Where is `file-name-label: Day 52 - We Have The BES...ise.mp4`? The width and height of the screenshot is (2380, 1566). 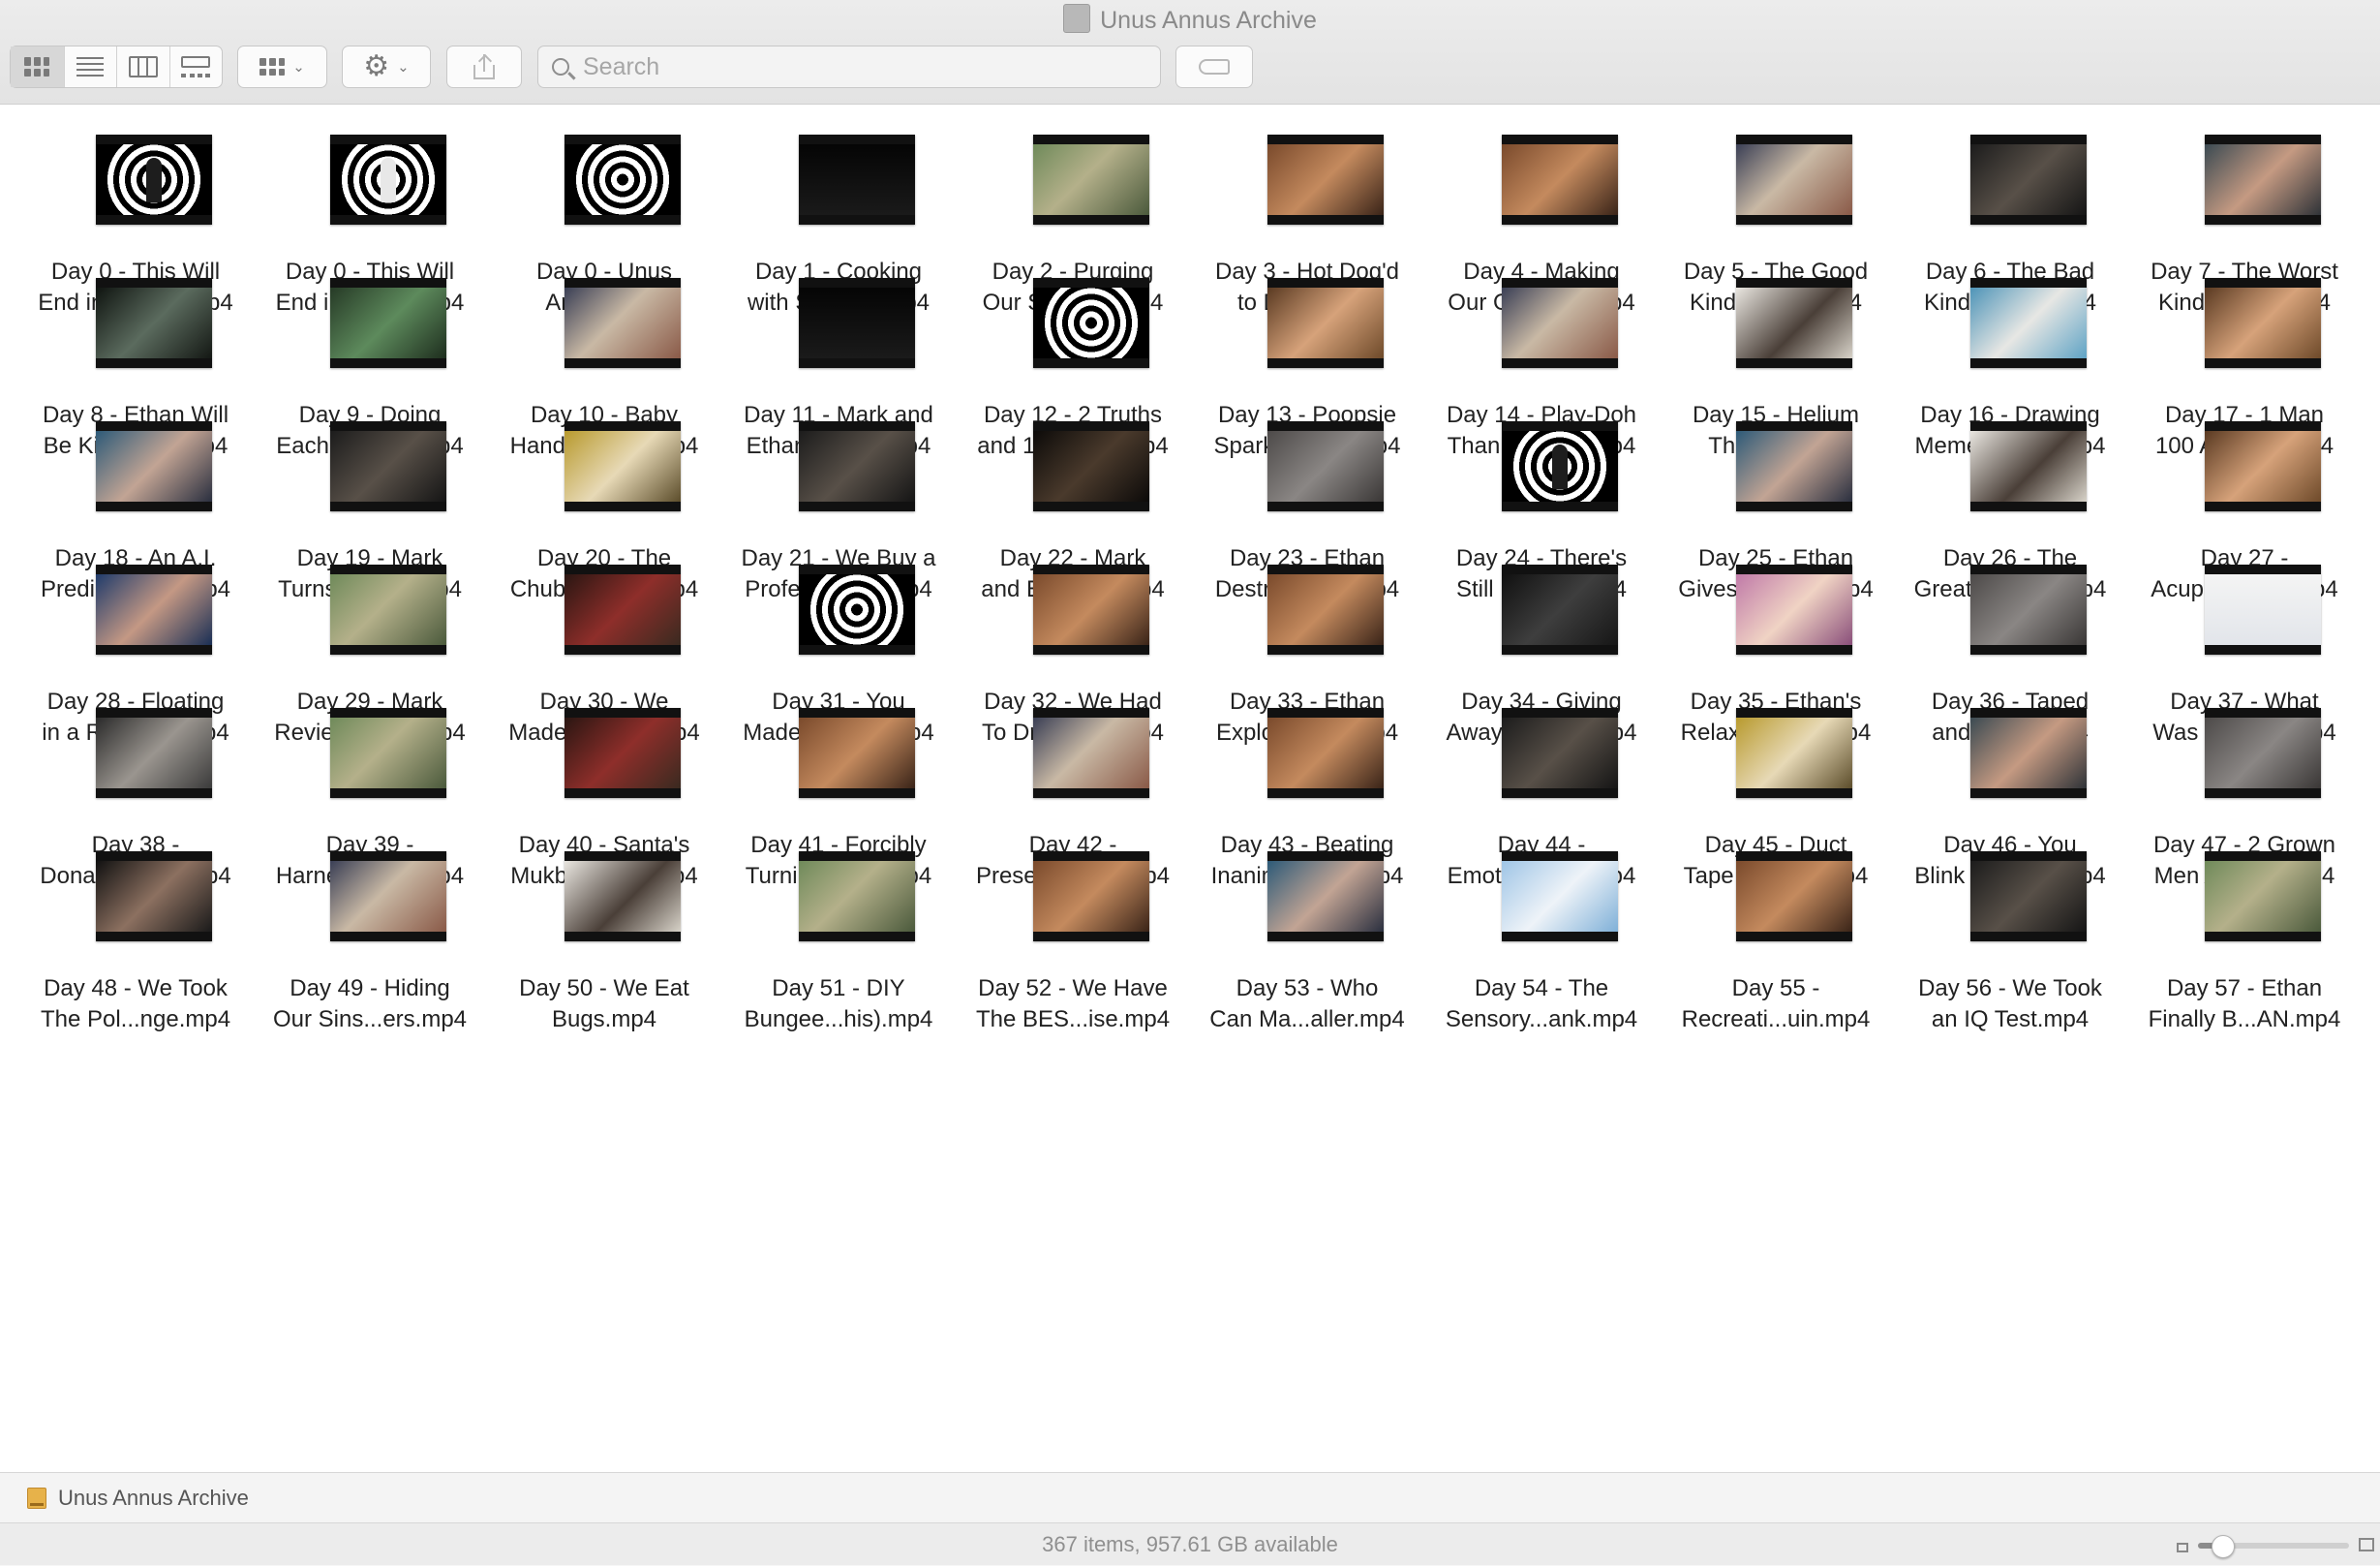
file-name-label: Day 52 - We Have The BES...ise.mp4 is located at coordinates (1073, 1004).